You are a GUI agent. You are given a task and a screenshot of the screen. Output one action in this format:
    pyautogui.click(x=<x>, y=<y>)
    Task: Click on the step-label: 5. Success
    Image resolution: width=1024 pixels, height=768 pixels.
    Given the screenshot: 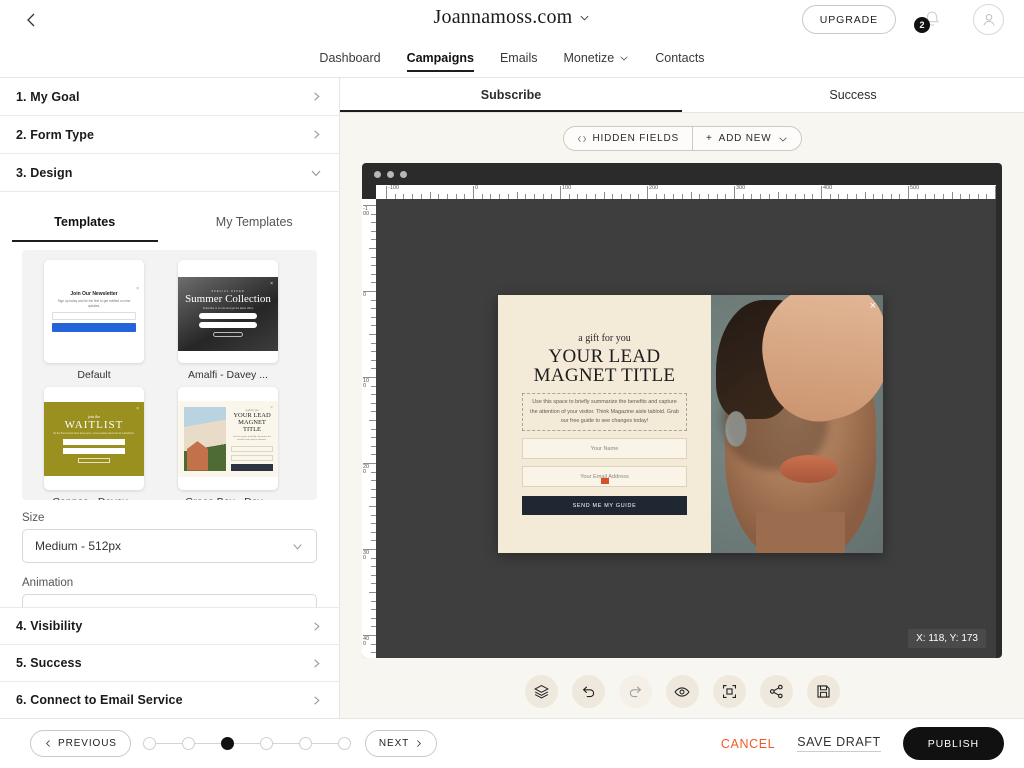 What is the action you would take?
    pyautogui.click(x=49, y=663)
    